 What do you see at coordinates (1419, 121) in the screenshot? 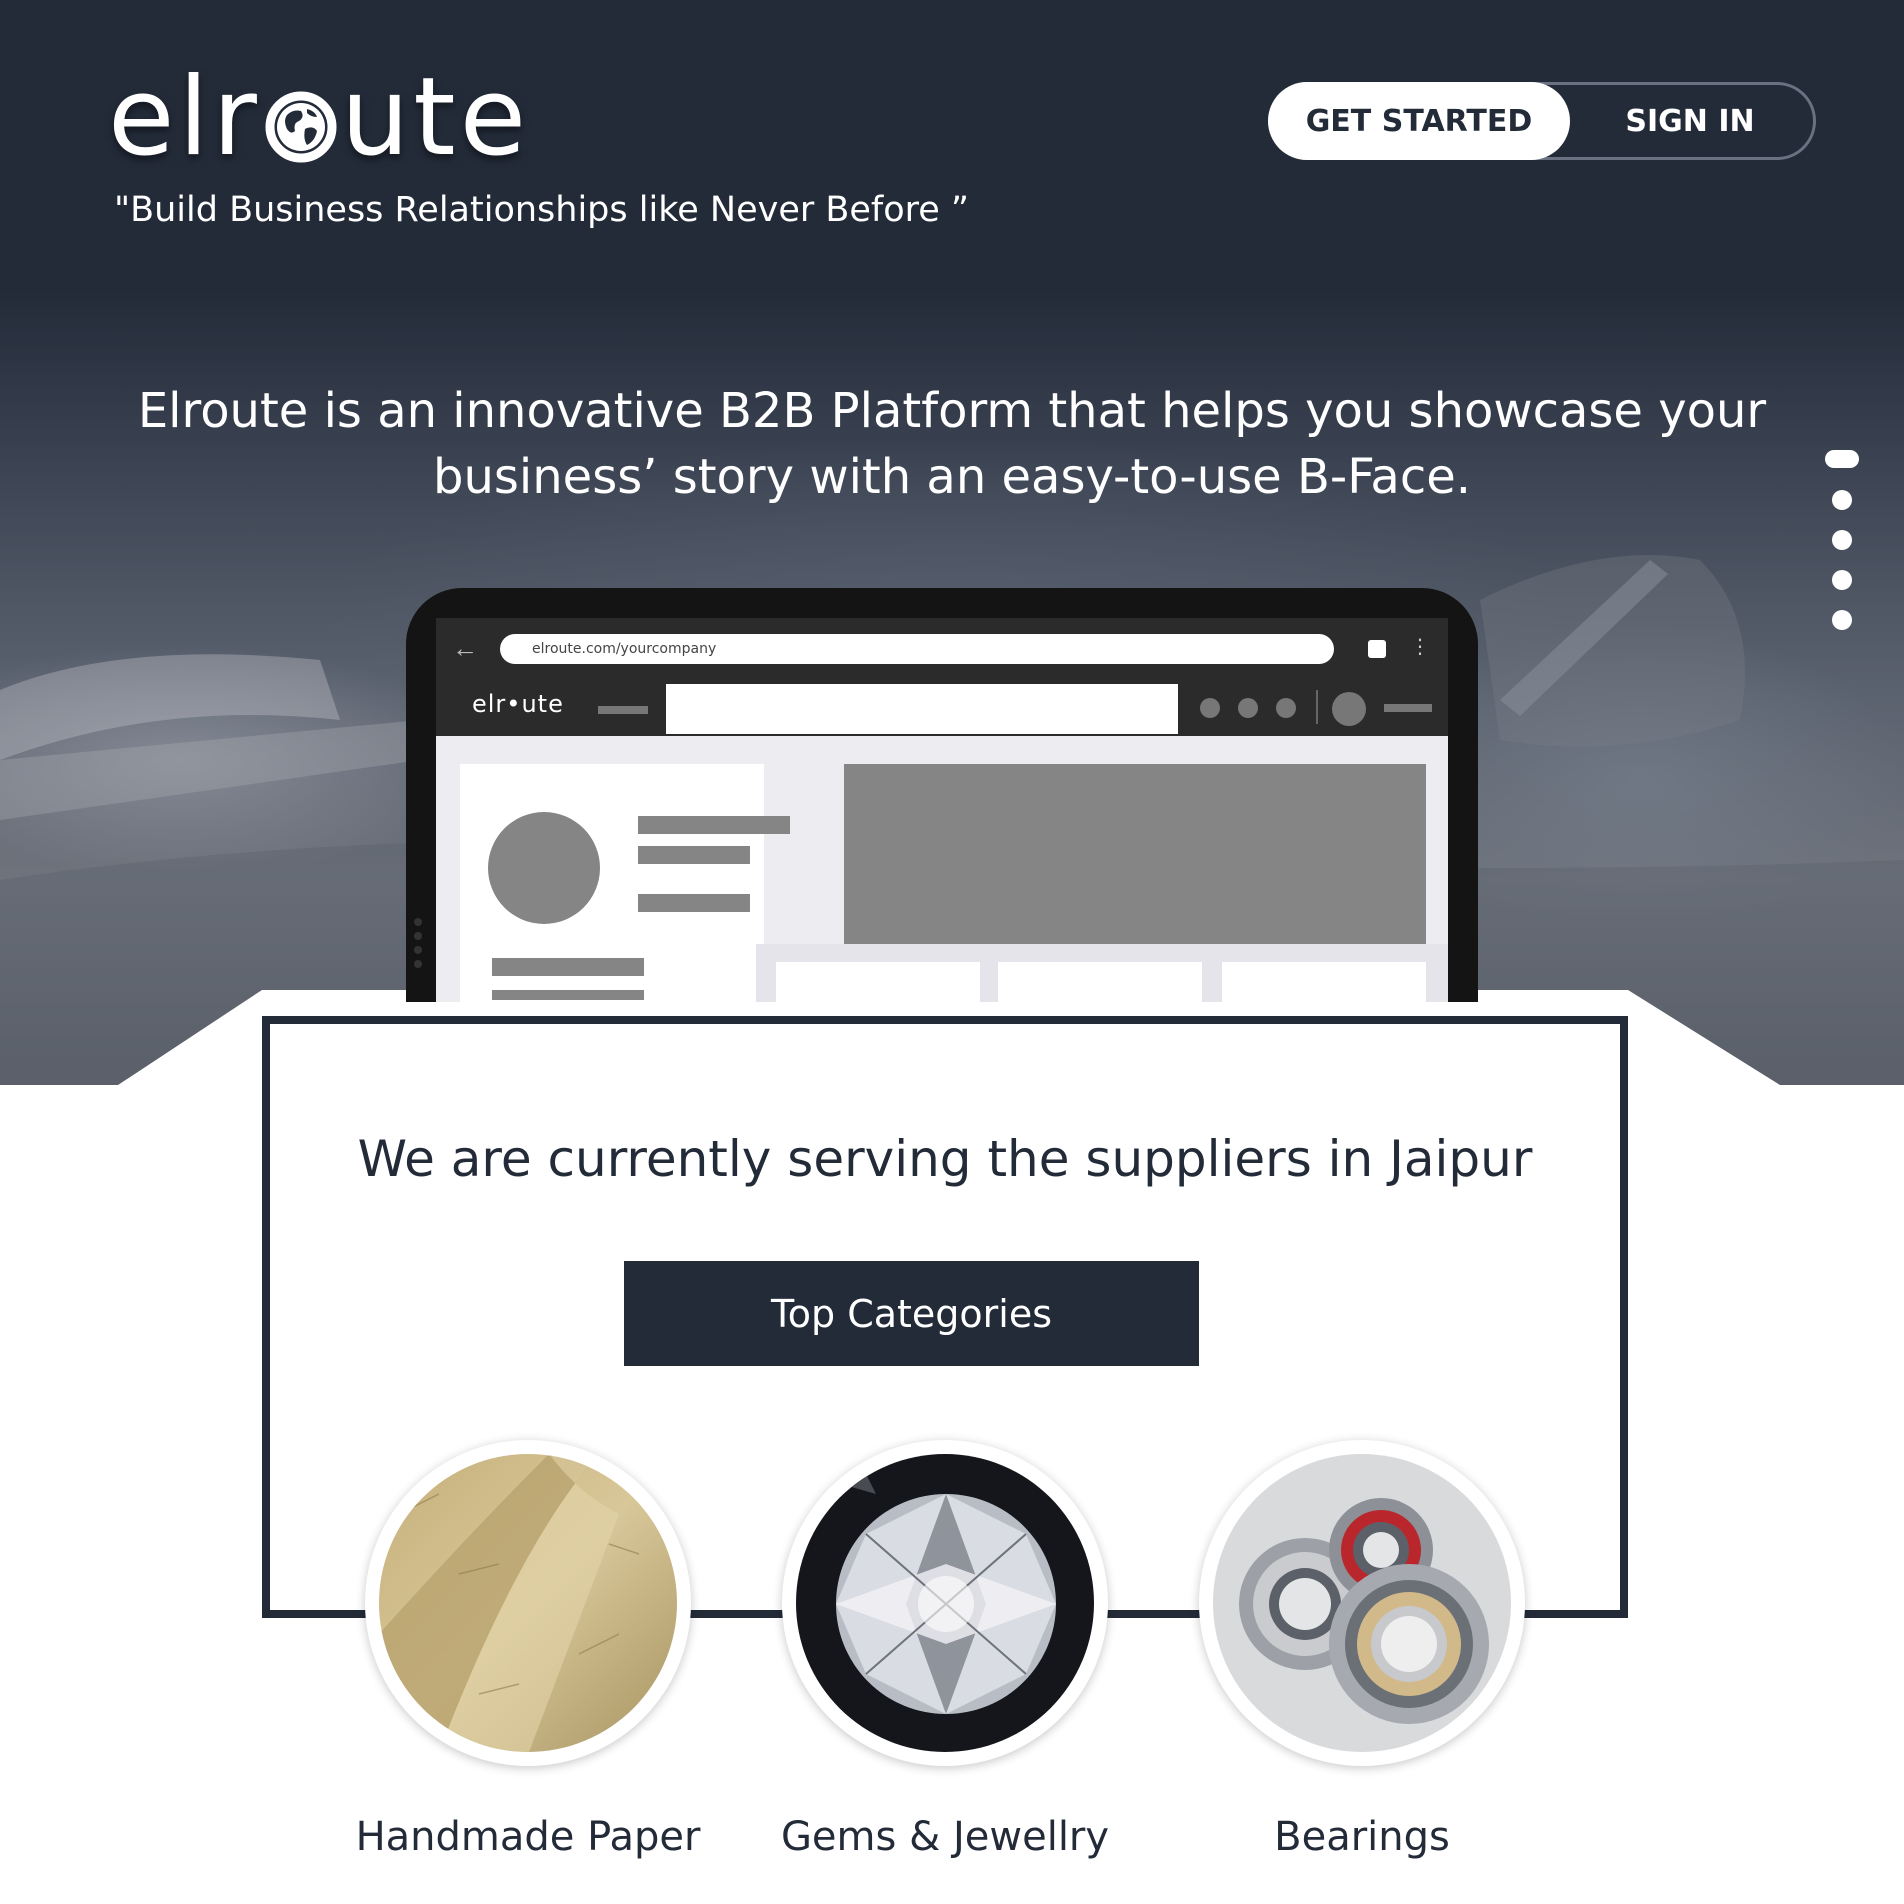
I see `get-started-button: GET STARTED` at bounding box center [1419, 121].